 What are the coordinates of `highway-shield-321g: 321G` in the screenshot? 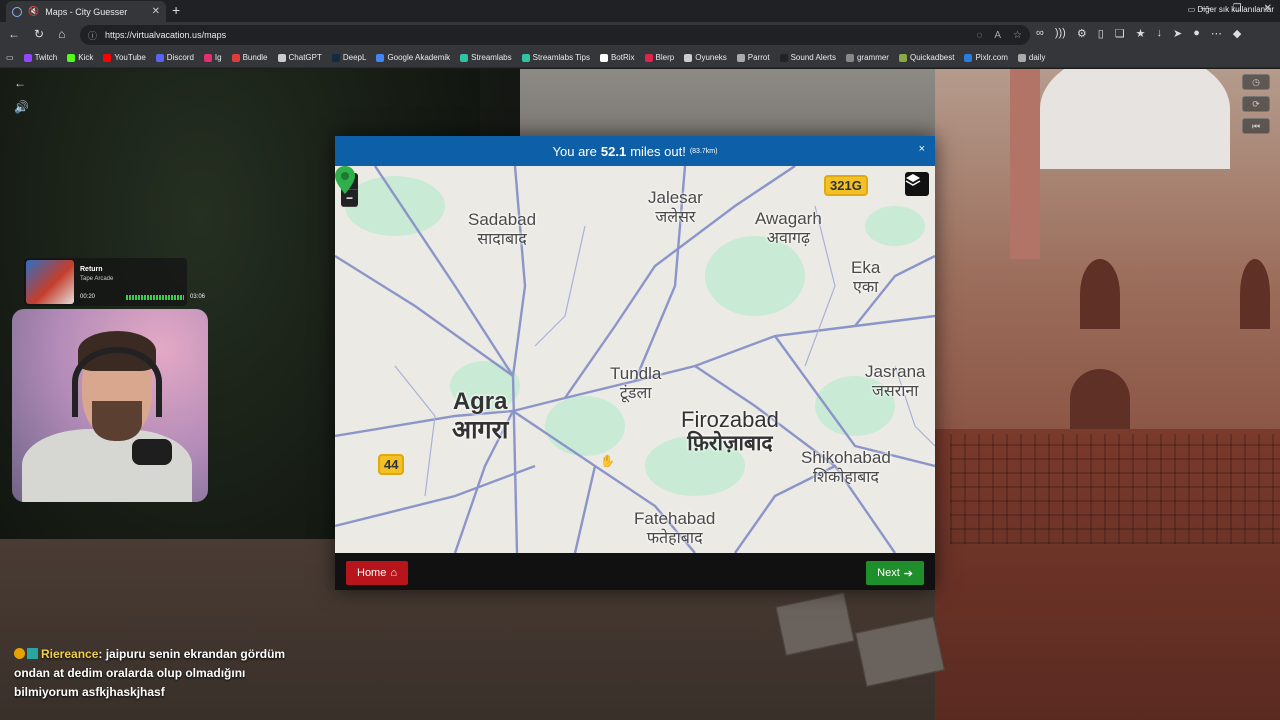 It's located at (846, 185).